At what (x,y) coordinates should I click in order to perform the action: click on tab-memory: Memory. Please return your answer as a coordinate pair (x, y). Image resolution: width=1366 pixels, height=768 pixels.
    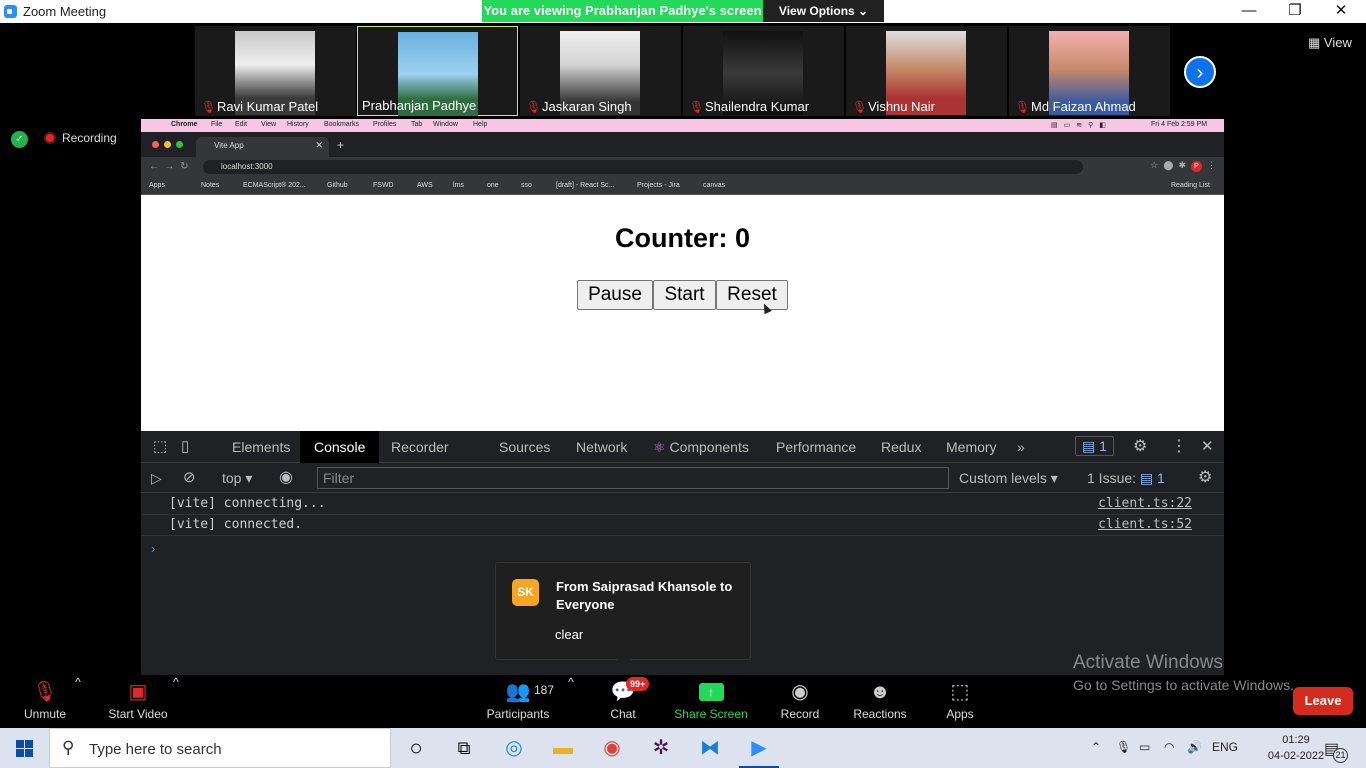
    Looking at the image, I should click on (971, 447).